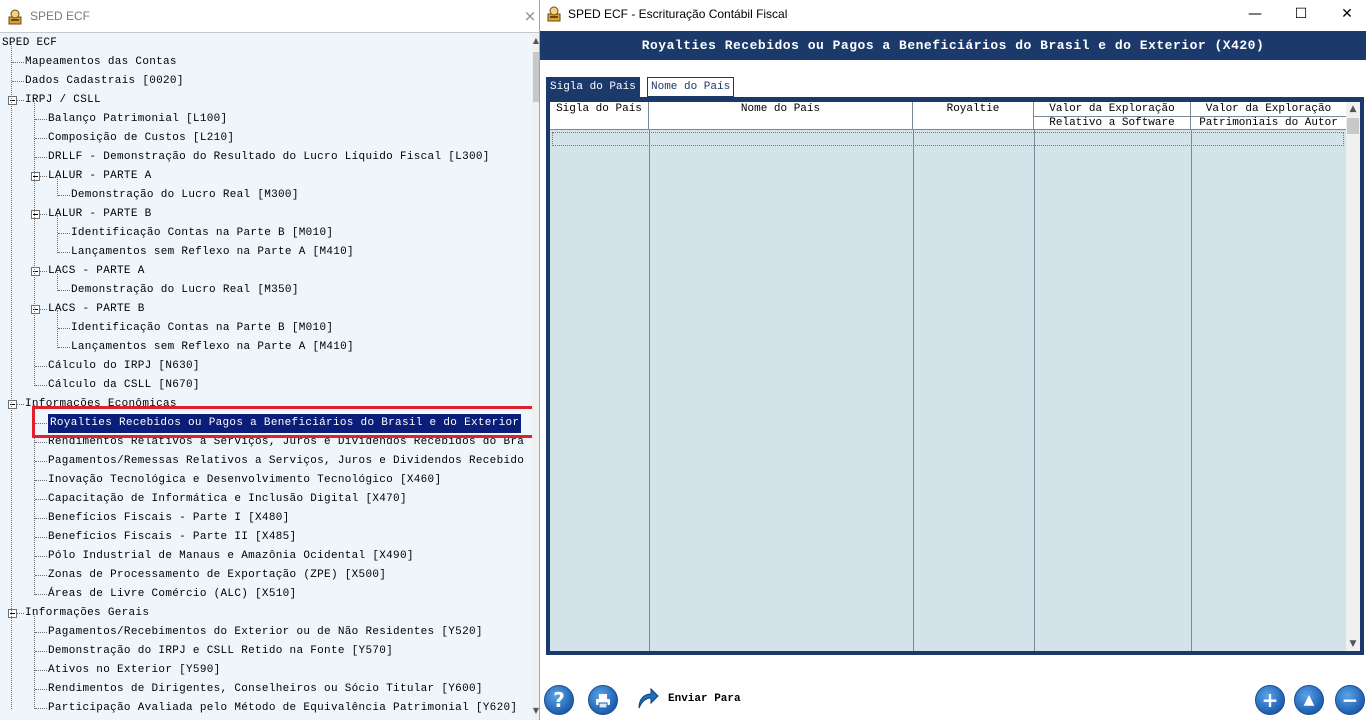  I want to click on remove-button: −, so click(1350, 700).